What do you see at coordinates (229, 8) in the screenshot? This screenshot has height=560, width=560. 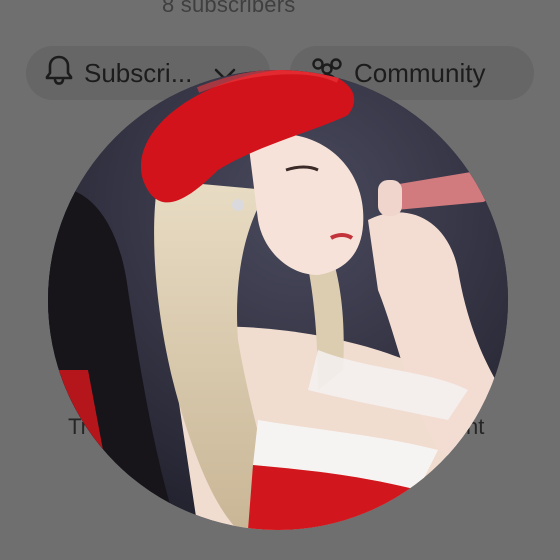 I see `subscriber-count: 8 subscribers` at bounding box center [229, 8].